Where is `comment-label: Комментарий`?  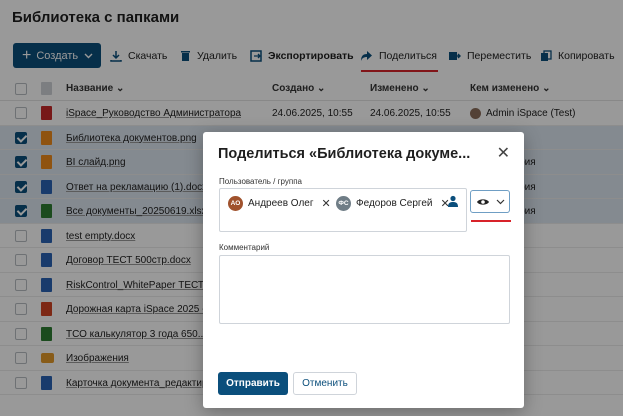 comment-label: Комментарий is located at coordinates (244, 247).